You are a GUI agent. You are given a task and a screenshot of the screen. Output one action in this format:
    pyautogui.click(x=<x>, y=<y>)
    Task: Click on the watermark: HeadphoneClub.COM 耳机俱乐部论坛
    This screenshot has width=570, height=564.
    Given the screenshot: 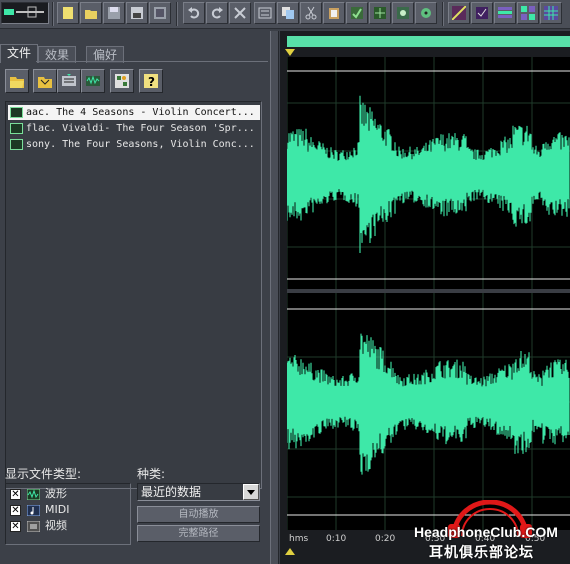 What is the action you would take?
    pyautogui.click(x=492, y=530)
    